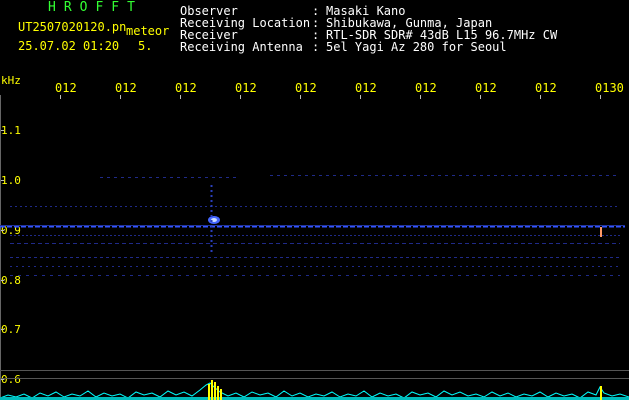 The height and width of the screenshot is (400, 629). What do you see at coordinates (601, 232) in the screenshot?
I see `small-echo` at bounding box center [601, 232].